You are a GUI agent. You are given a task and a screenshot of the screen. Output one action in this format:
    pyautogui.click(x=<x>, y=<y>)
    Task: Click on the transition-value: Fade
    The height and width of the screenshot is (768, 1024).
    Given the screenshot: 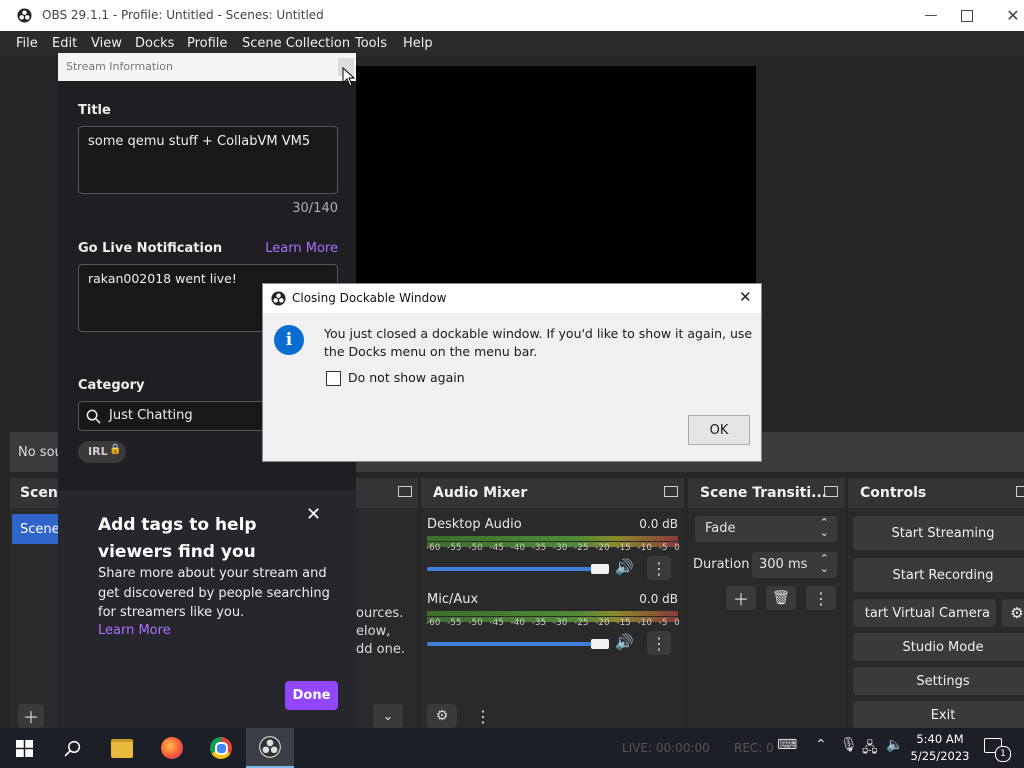 What is the action you would take?
    pyautogui.click(x=720, y=528)
    